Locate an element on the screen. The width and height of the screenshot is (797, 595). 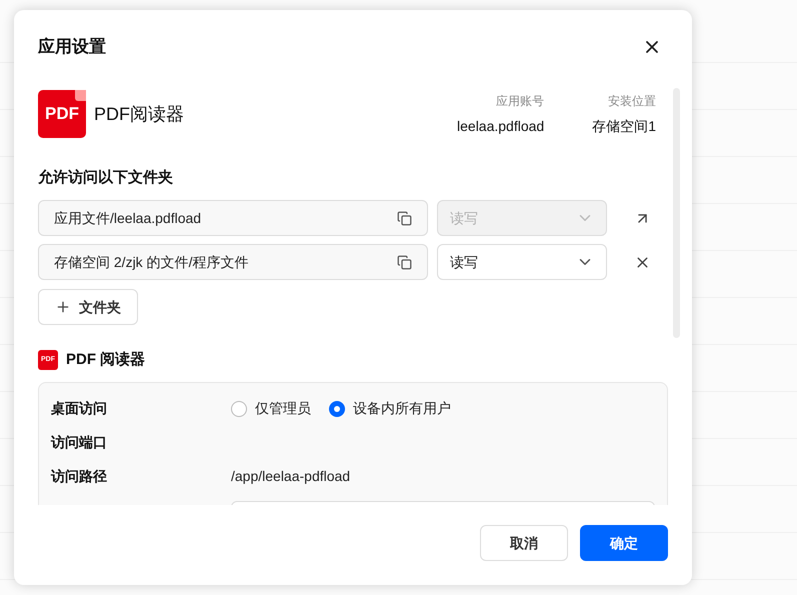
folder-path-field: 存储空间 2/zjk 的文件/程序文件 is located at coordinates (233, 262).